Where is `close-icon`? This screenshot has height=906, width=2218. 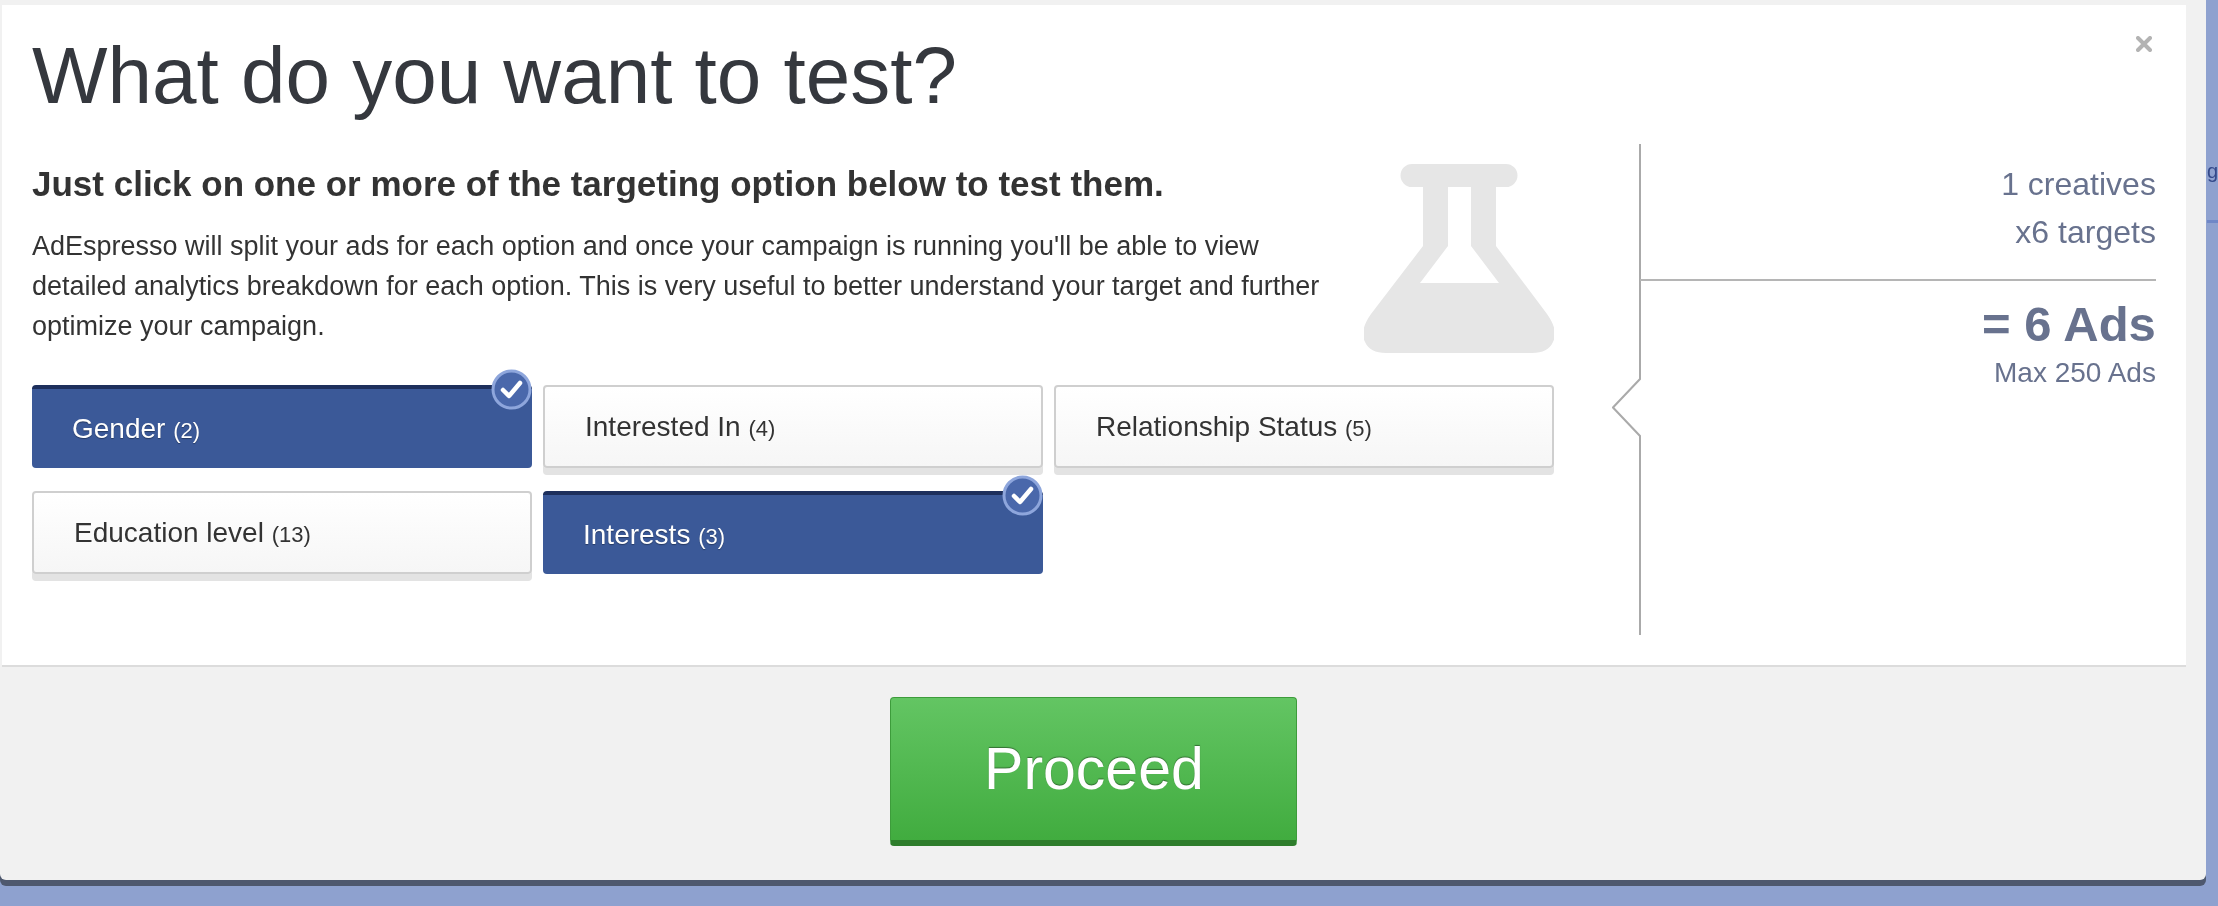
close-icon is located at coordinates (2143, 44).